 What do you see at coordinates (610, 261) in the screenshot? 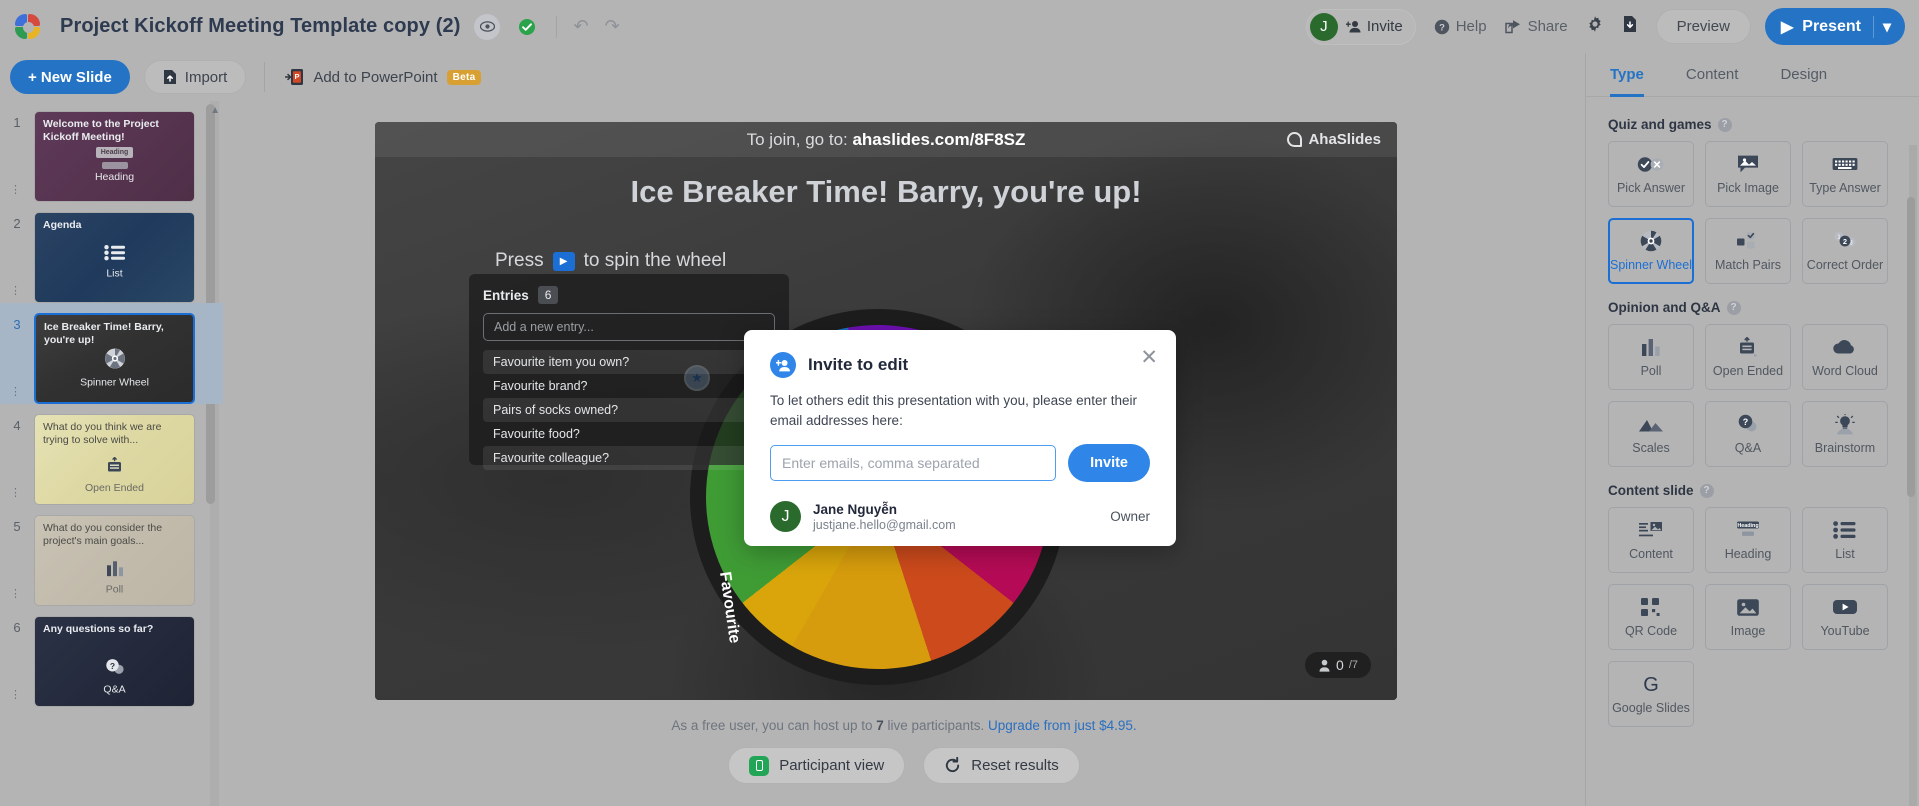
I see `spin-instruction: Press ▶ to spin the wheel` at bounding box center [610, 261].